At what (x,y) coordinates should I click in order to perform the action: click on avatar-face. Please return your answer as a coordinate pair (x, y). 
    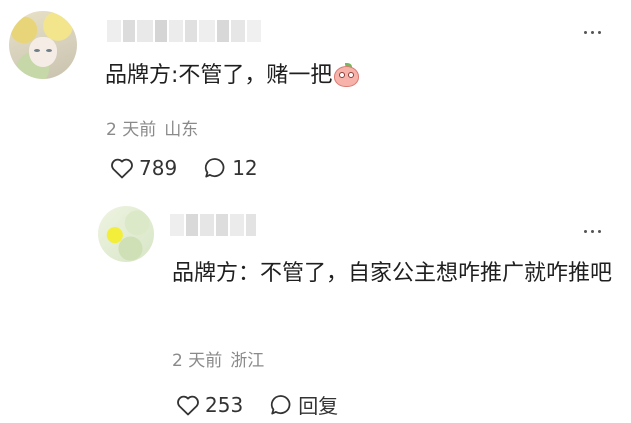
    Looking at the image, I should click on (43, 52).